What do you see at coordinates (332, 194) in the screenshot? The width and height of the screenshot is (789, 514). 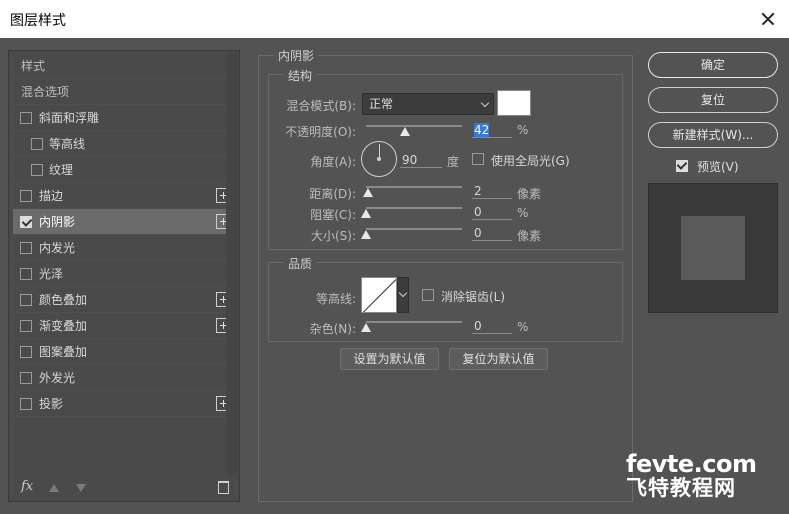 I see `distance-label: 距离(D):` at bounding box center [332, 194].